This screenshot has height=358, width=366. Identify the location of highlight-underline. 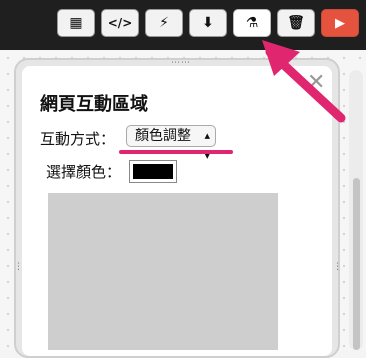
(176, 152).